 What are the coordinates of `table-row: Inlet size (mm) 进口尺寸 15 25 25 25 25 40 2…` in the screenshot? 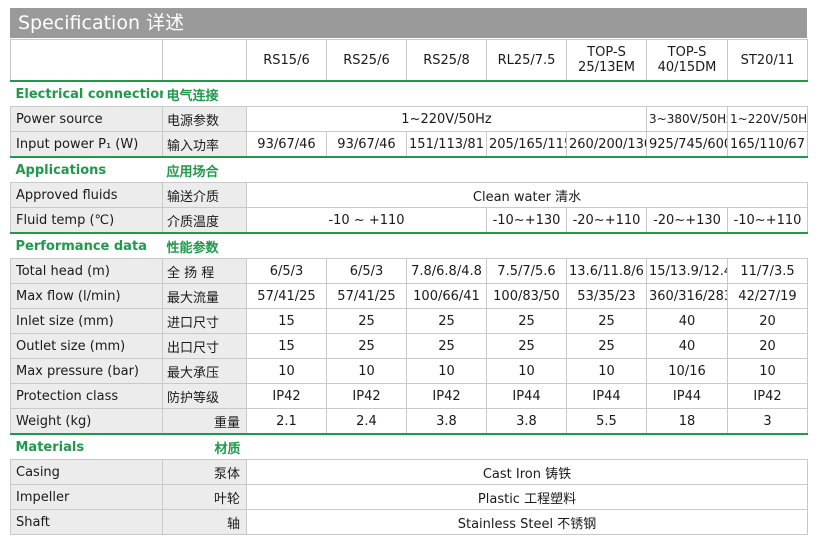 It's located at (409, 321).